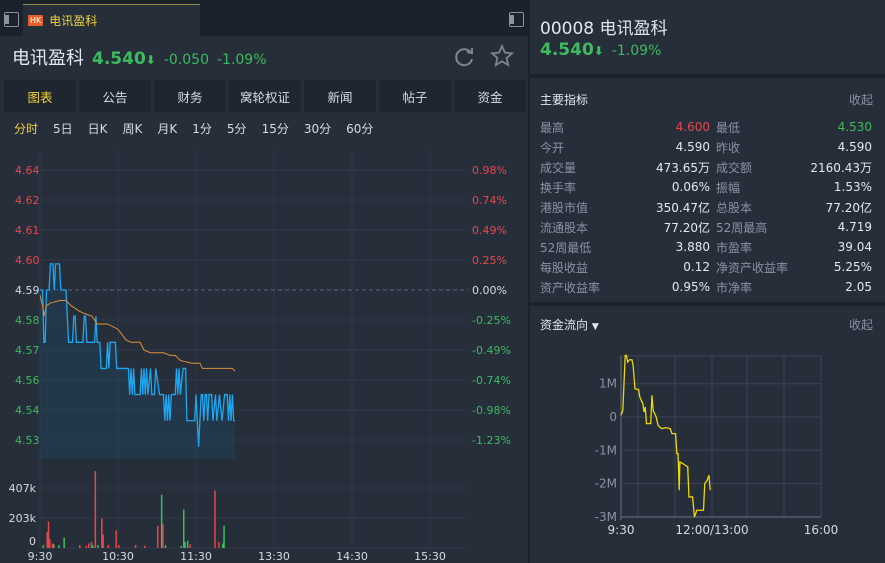 This screenshot has height=563, width=885. What do you see at coordinates (608, 384) in the screenshot?
I see `flow-y-tick: 1M` at bounding box center [608, 384].